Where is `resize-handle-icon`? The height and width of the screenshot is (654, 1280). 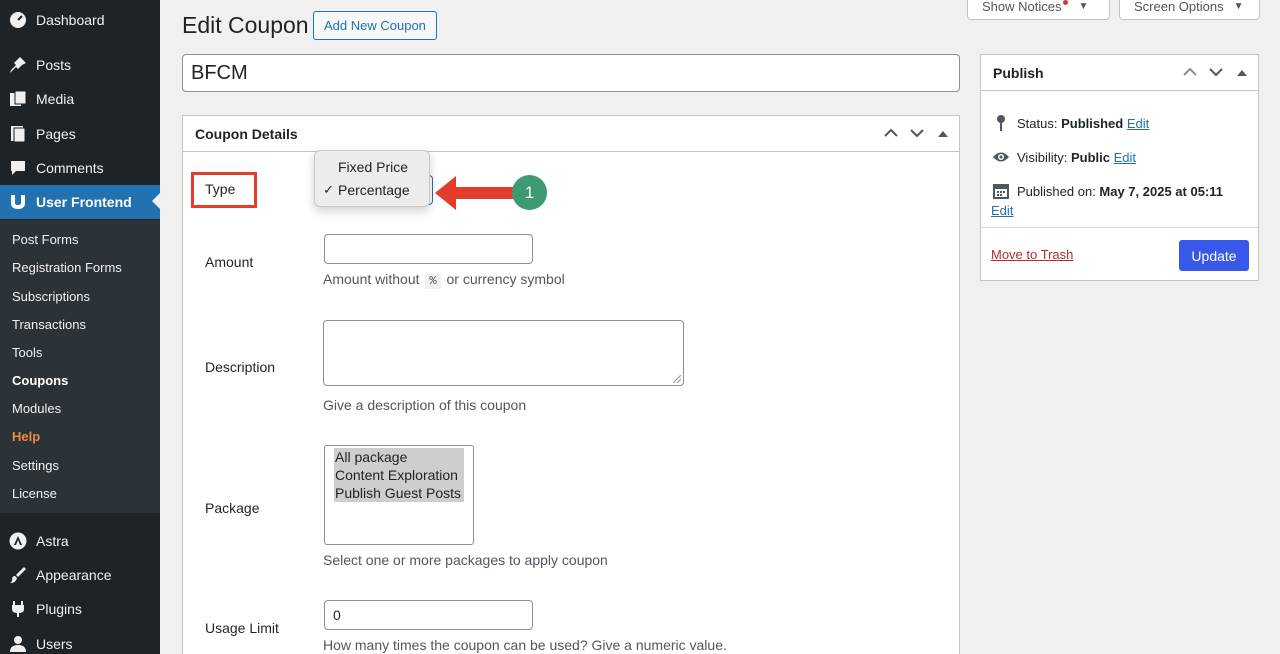
resize-handle-icon is located at coordinates (677, 379).